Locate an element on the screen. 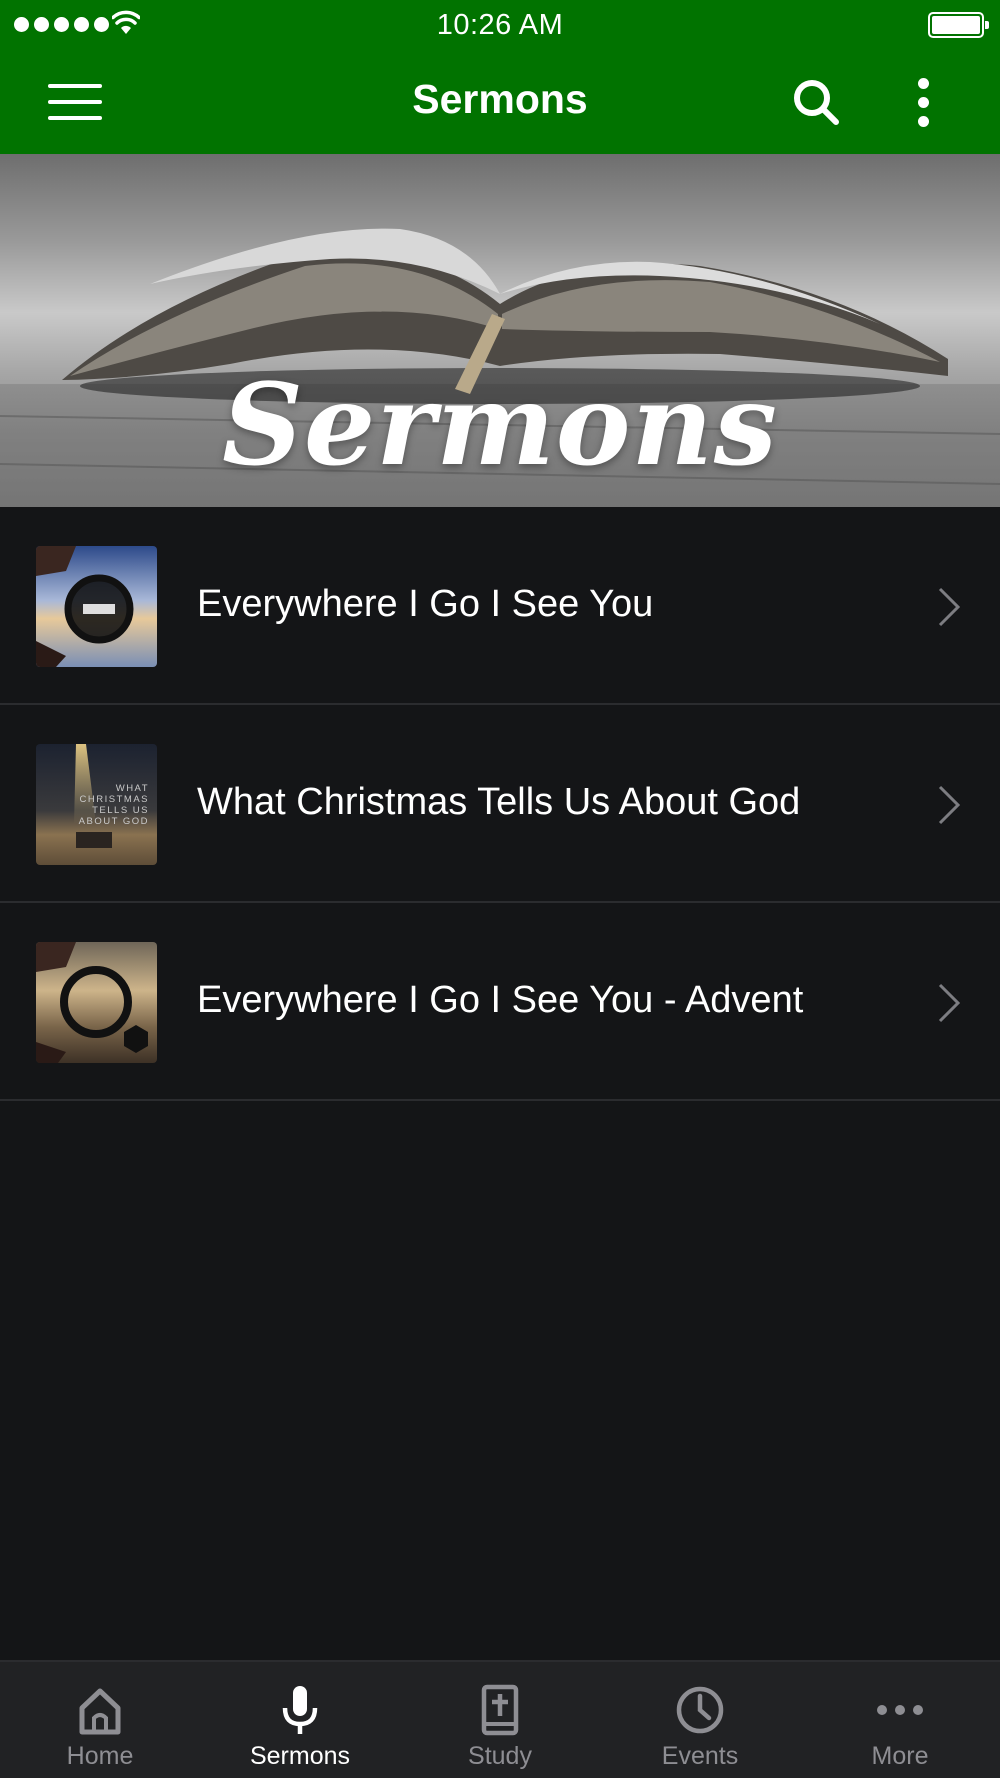  sermon-title: Everywhere I Go I See You - Advent is located at coordinates (500, 1000).